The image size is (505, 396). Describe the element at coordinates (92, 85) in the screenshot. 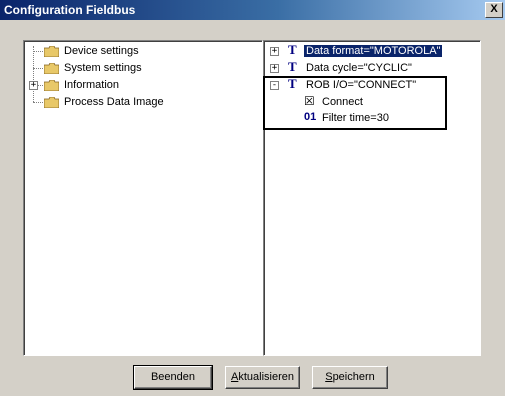

I see `tree-item-label: Information` at that location.